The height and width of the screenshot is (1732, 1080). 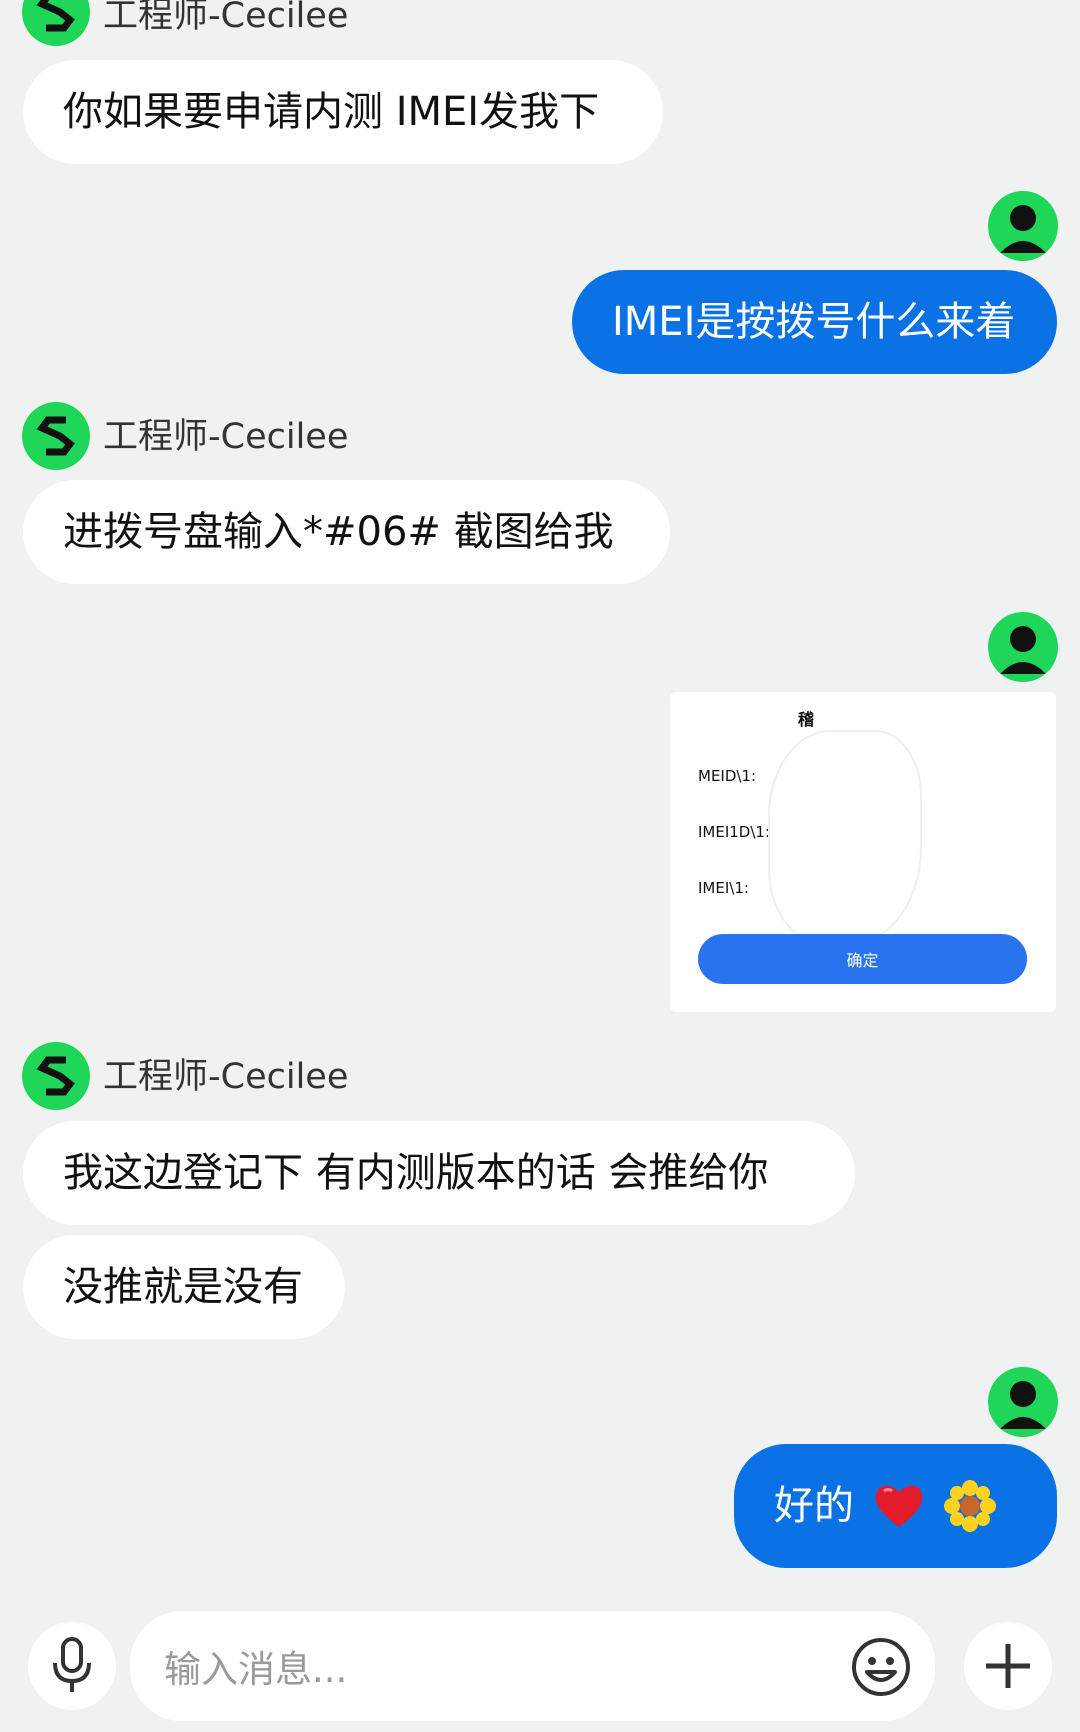 What do you see at coordinates (723, 888) in the screenshot?
I see `dialog-row: IMEI\1:` at bounding box center [723, 888].